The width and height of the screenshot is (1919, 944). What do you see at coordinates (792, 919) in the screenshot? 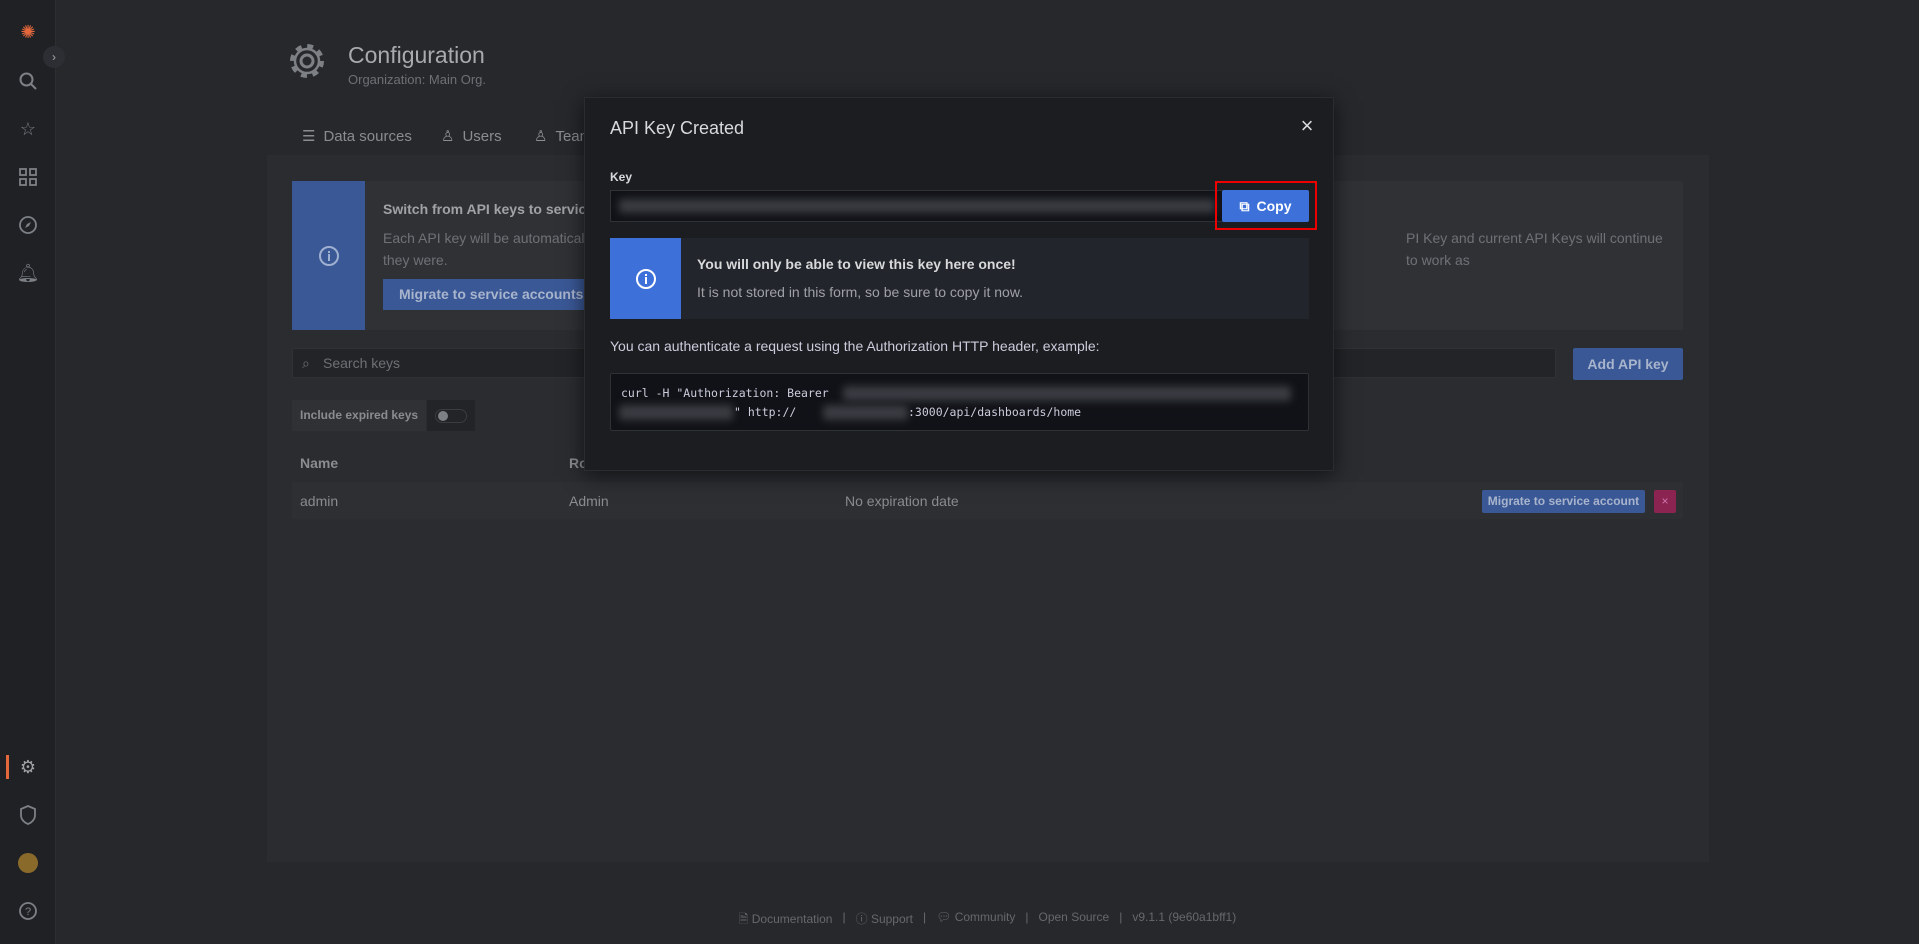
I see `link-label: Documentation` at bounding box center [792, 919].